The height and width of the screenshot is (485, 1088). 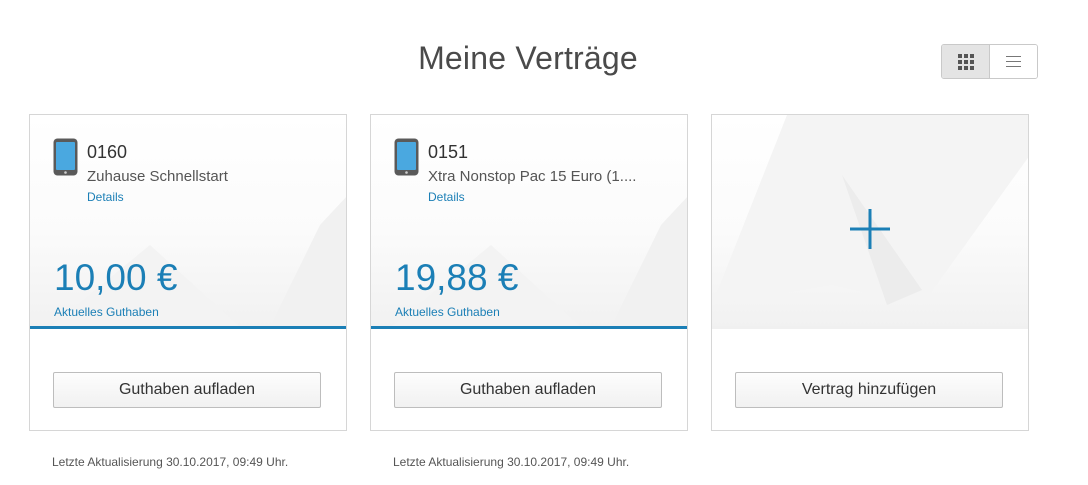 I want to click on plus-icon, so click(x=870, y=229).